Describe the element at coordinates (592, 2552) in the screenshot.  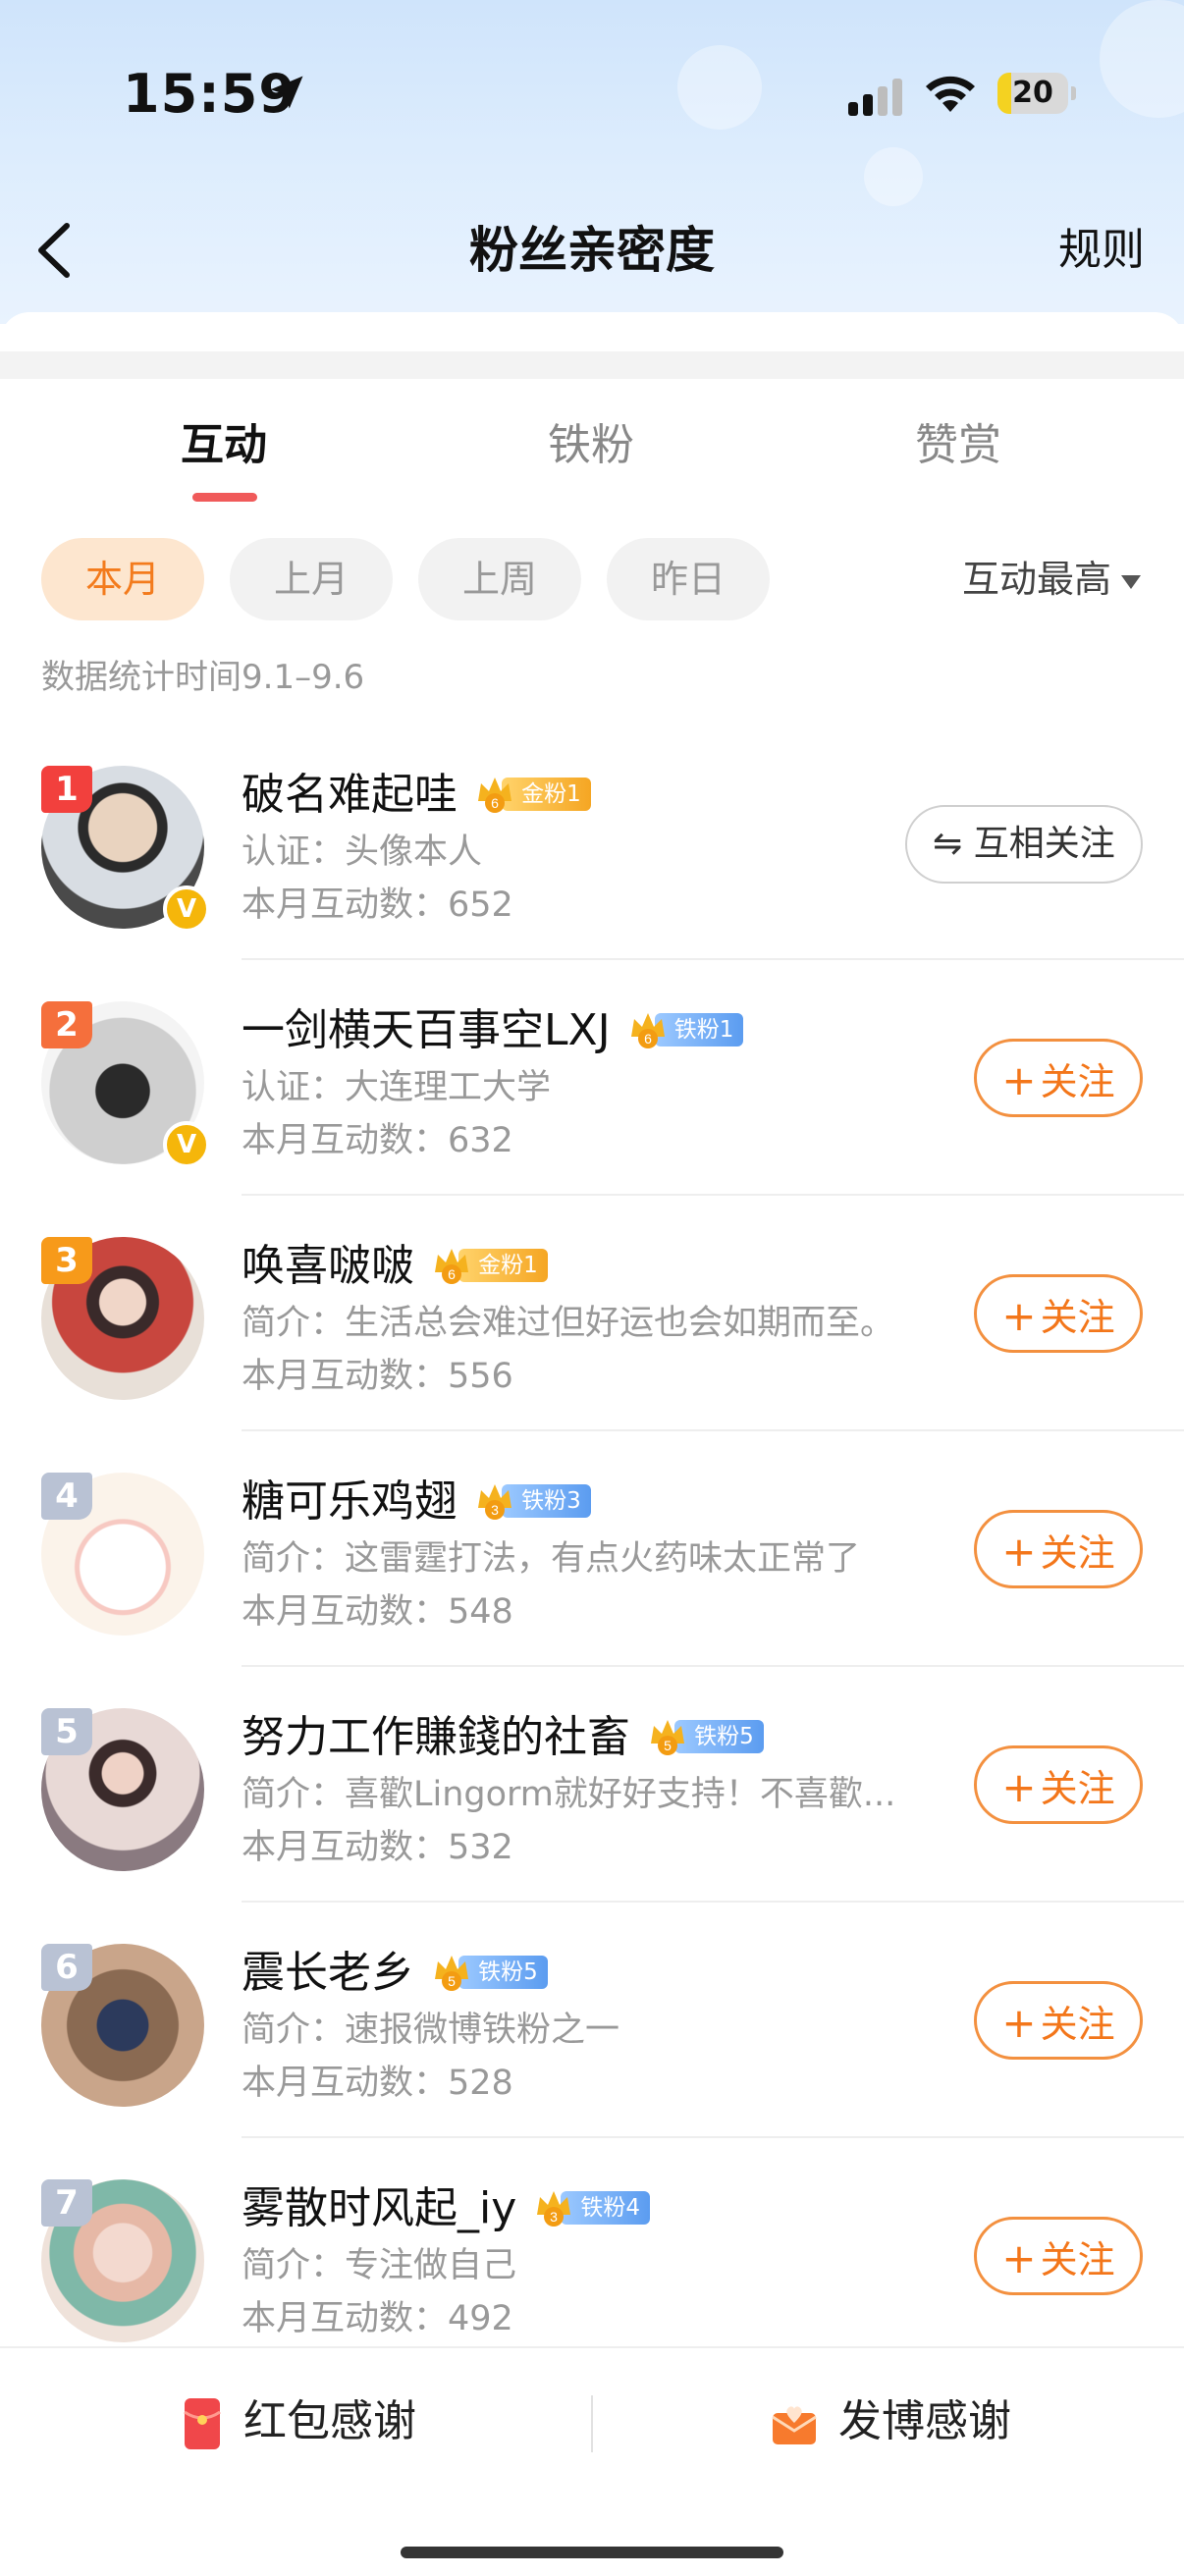
I see `home-indicator` at that location.